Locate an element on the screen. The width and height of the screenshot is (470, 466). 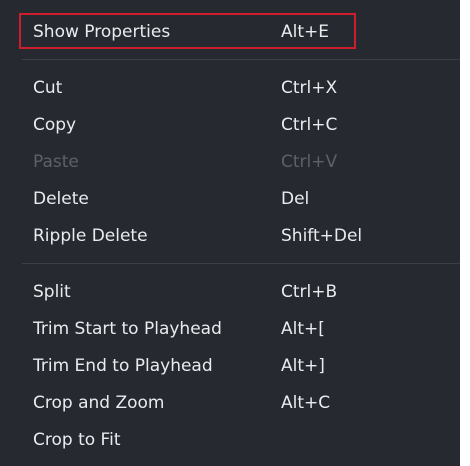
menu-item-shortcut: Ctrl+B is located at coordinates (309, 291).